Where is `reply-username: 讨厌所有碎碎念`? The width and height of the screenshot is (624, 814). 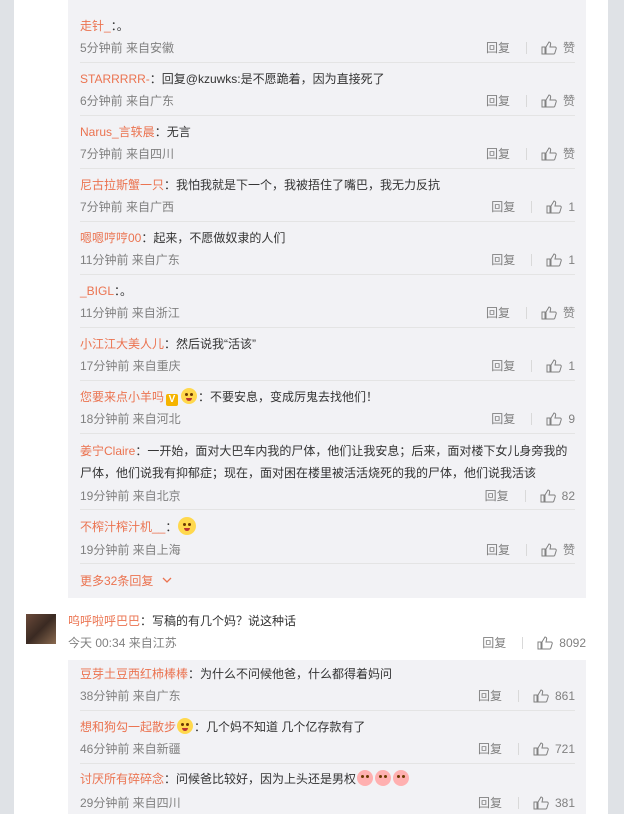 reply-username: 讨厌所有碎碎念 is located at coordinates (122, 779).